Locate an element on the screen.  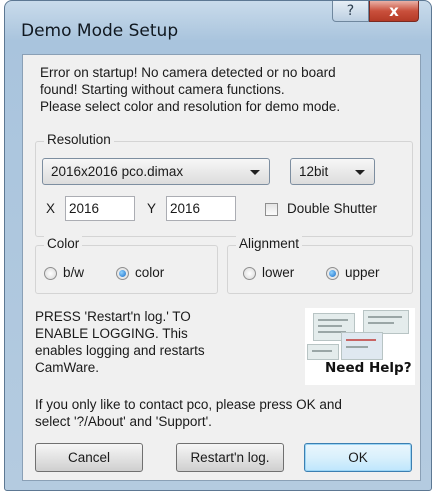
color-bw-label: b/w is located at coordinates (74, 272).